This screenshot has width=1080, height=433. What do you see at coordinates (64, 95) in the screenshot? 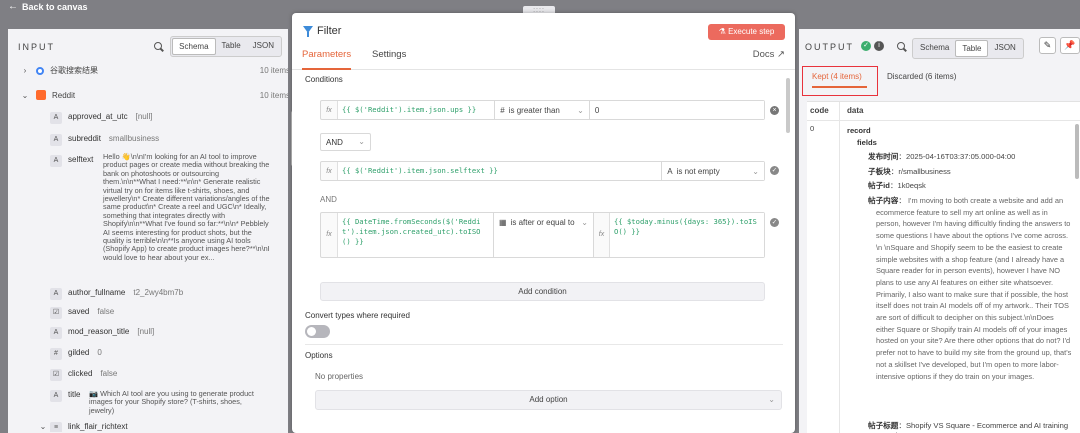
I see `node-name: Reddit` at bounding box center [64, 95].